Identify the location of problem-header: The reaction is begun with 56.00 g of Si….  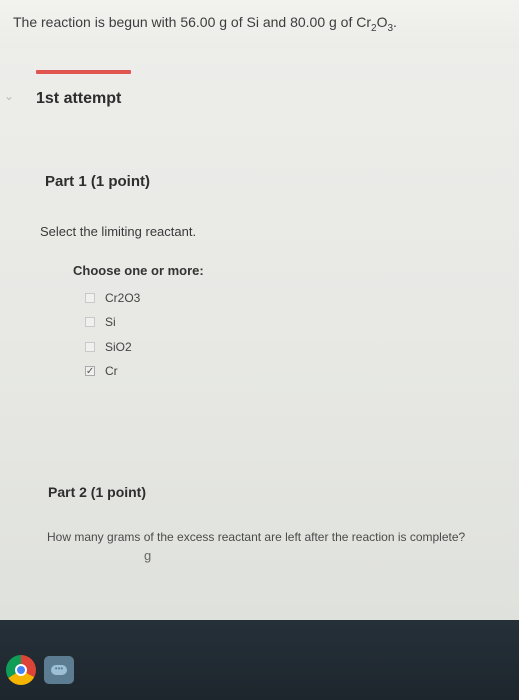
(259, 24).